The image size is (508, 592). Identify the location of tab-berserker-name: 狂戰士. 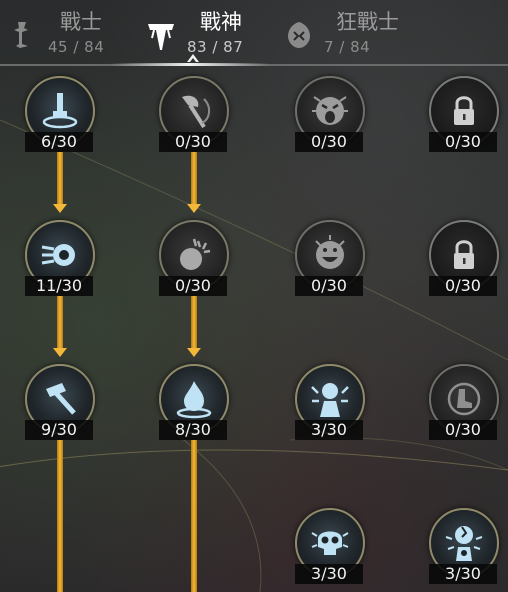
(367, 22).